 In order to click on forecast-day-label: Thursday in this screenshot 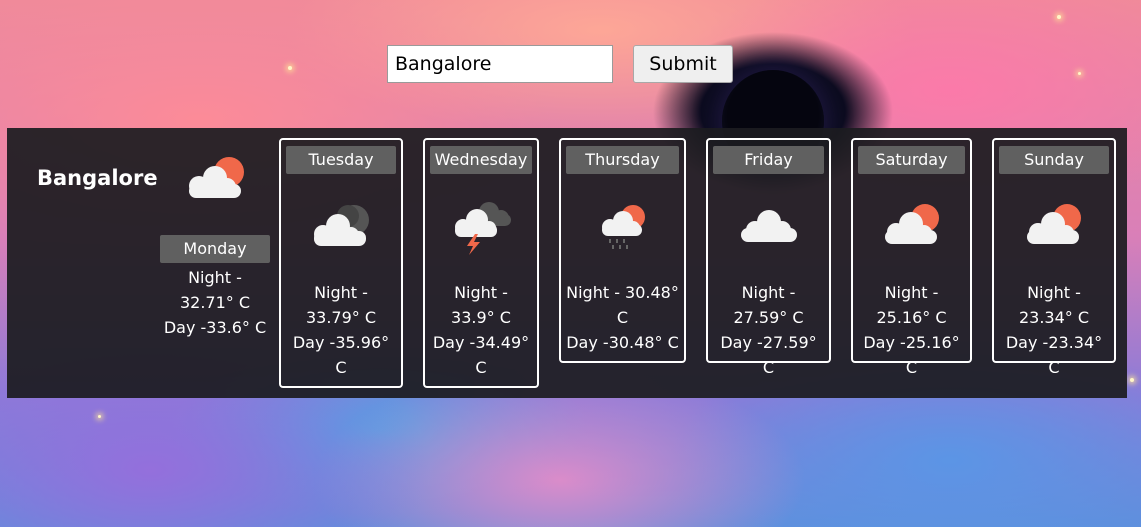, I will do `click(622, 160)`.